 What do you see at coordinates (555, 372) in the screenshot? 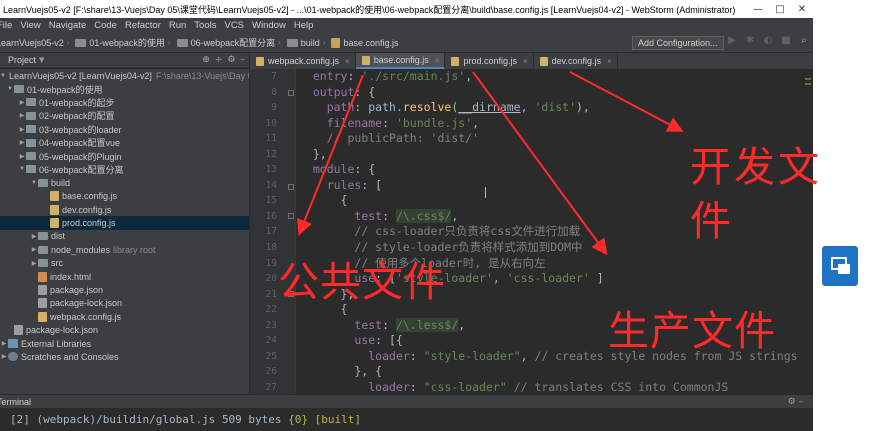
I see `code-line: }, {` at bounding box center [555, 372].